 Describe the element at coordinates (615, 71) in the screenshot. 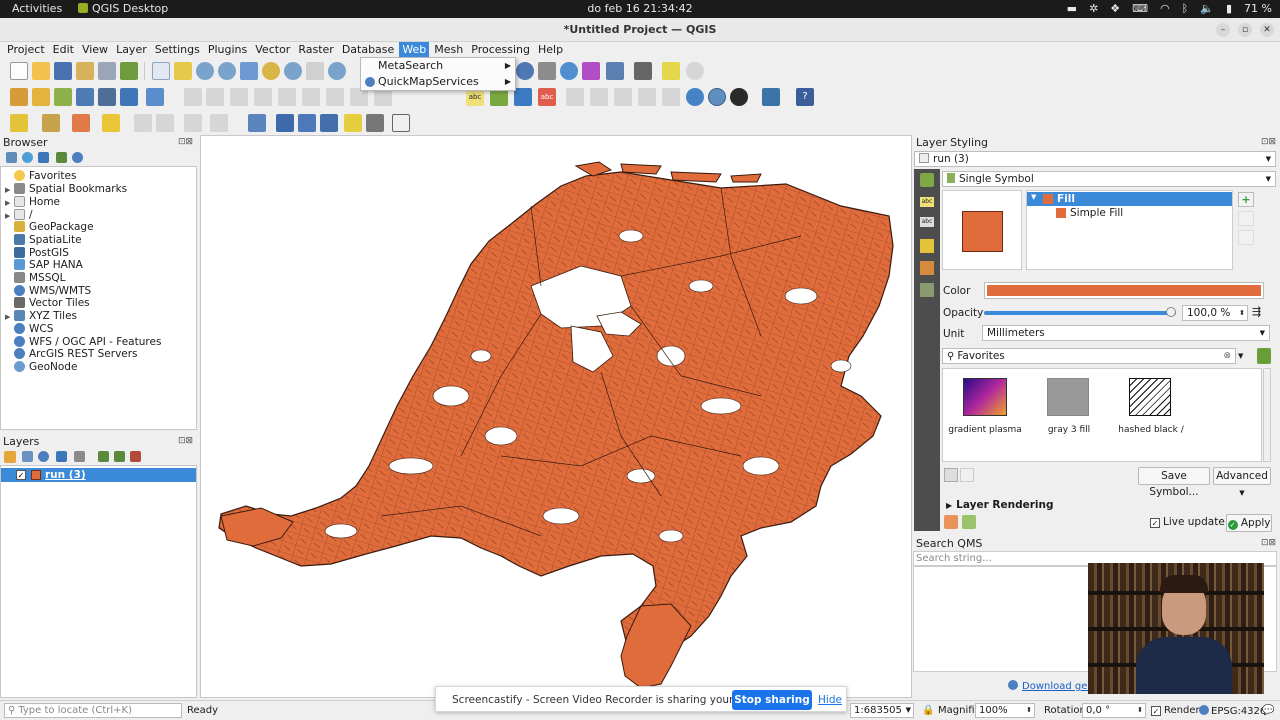

I see `attribute-table-icon` at that location.